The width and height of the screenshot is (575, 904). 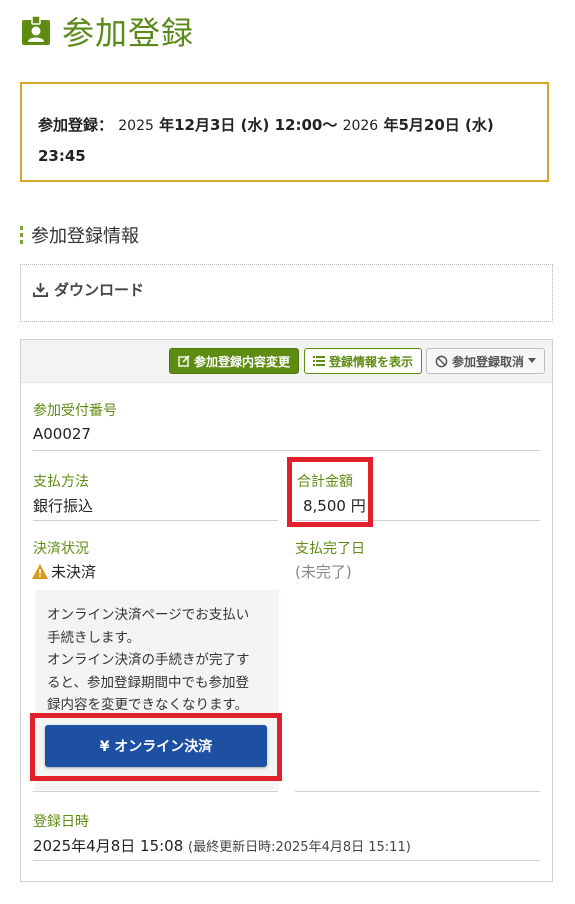 What do you see at coordinates (63, 506) in the screenshot?
I see `payment-method-value: 銀行振込` at bounding box center [63, 506].